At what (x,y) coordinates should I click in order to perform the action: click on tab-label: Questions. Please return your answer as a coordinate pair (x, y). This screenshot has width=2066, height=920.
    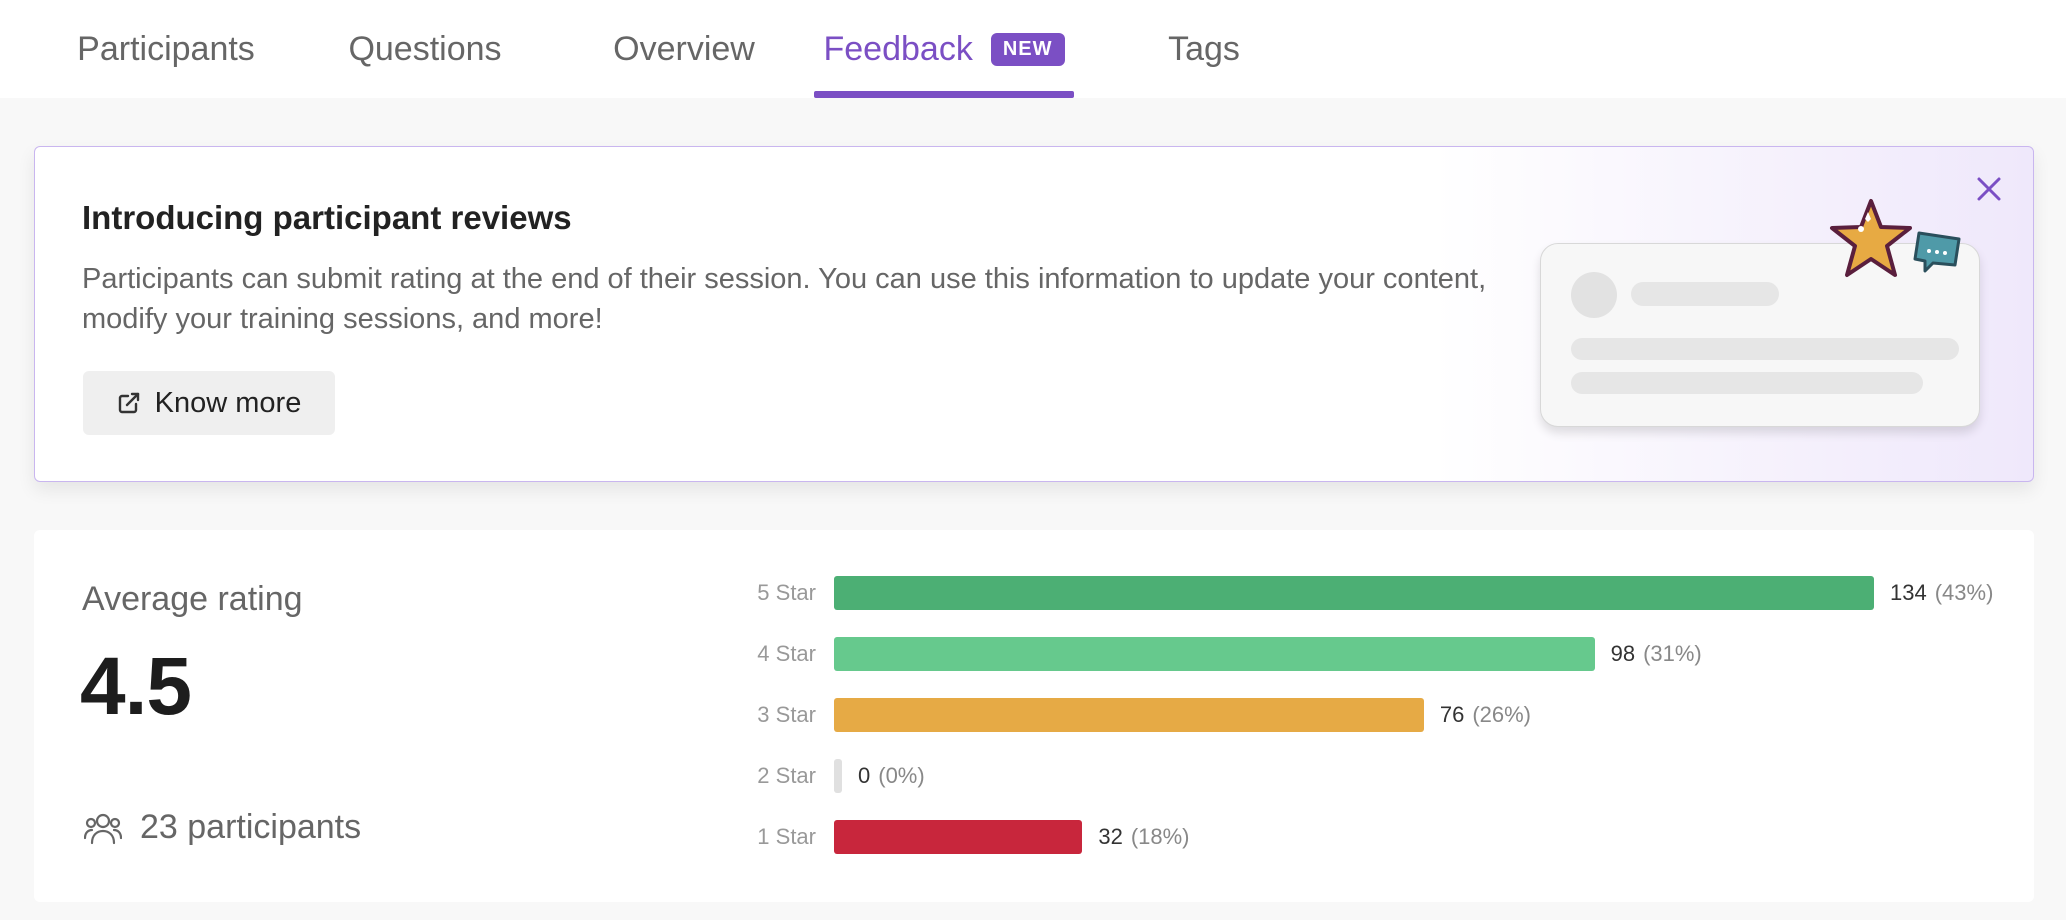
    Looking at the image, I should click on (425, 48).